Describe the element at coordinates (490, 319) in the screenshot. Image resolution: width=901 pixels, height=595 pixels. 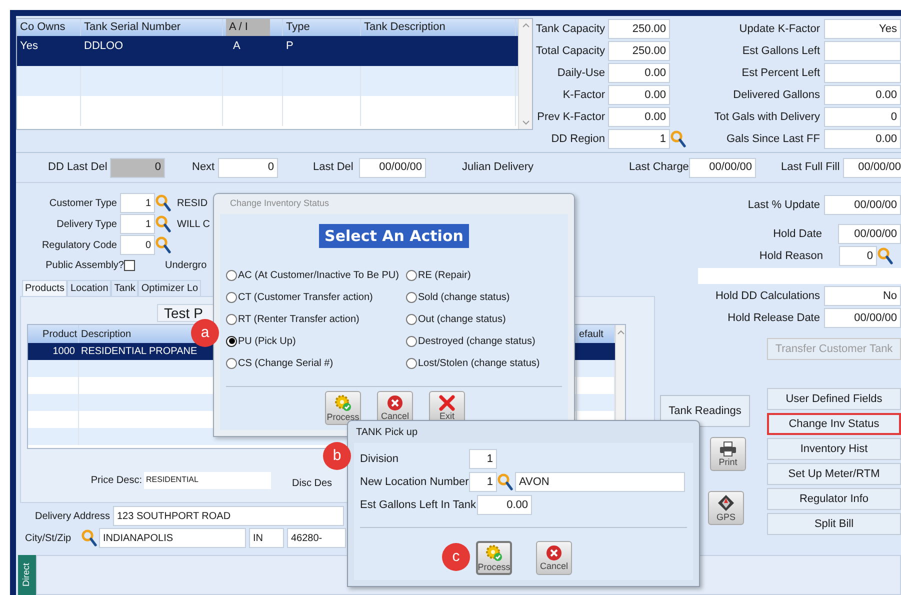
I see `radio-option: Out (change status)` at that location.